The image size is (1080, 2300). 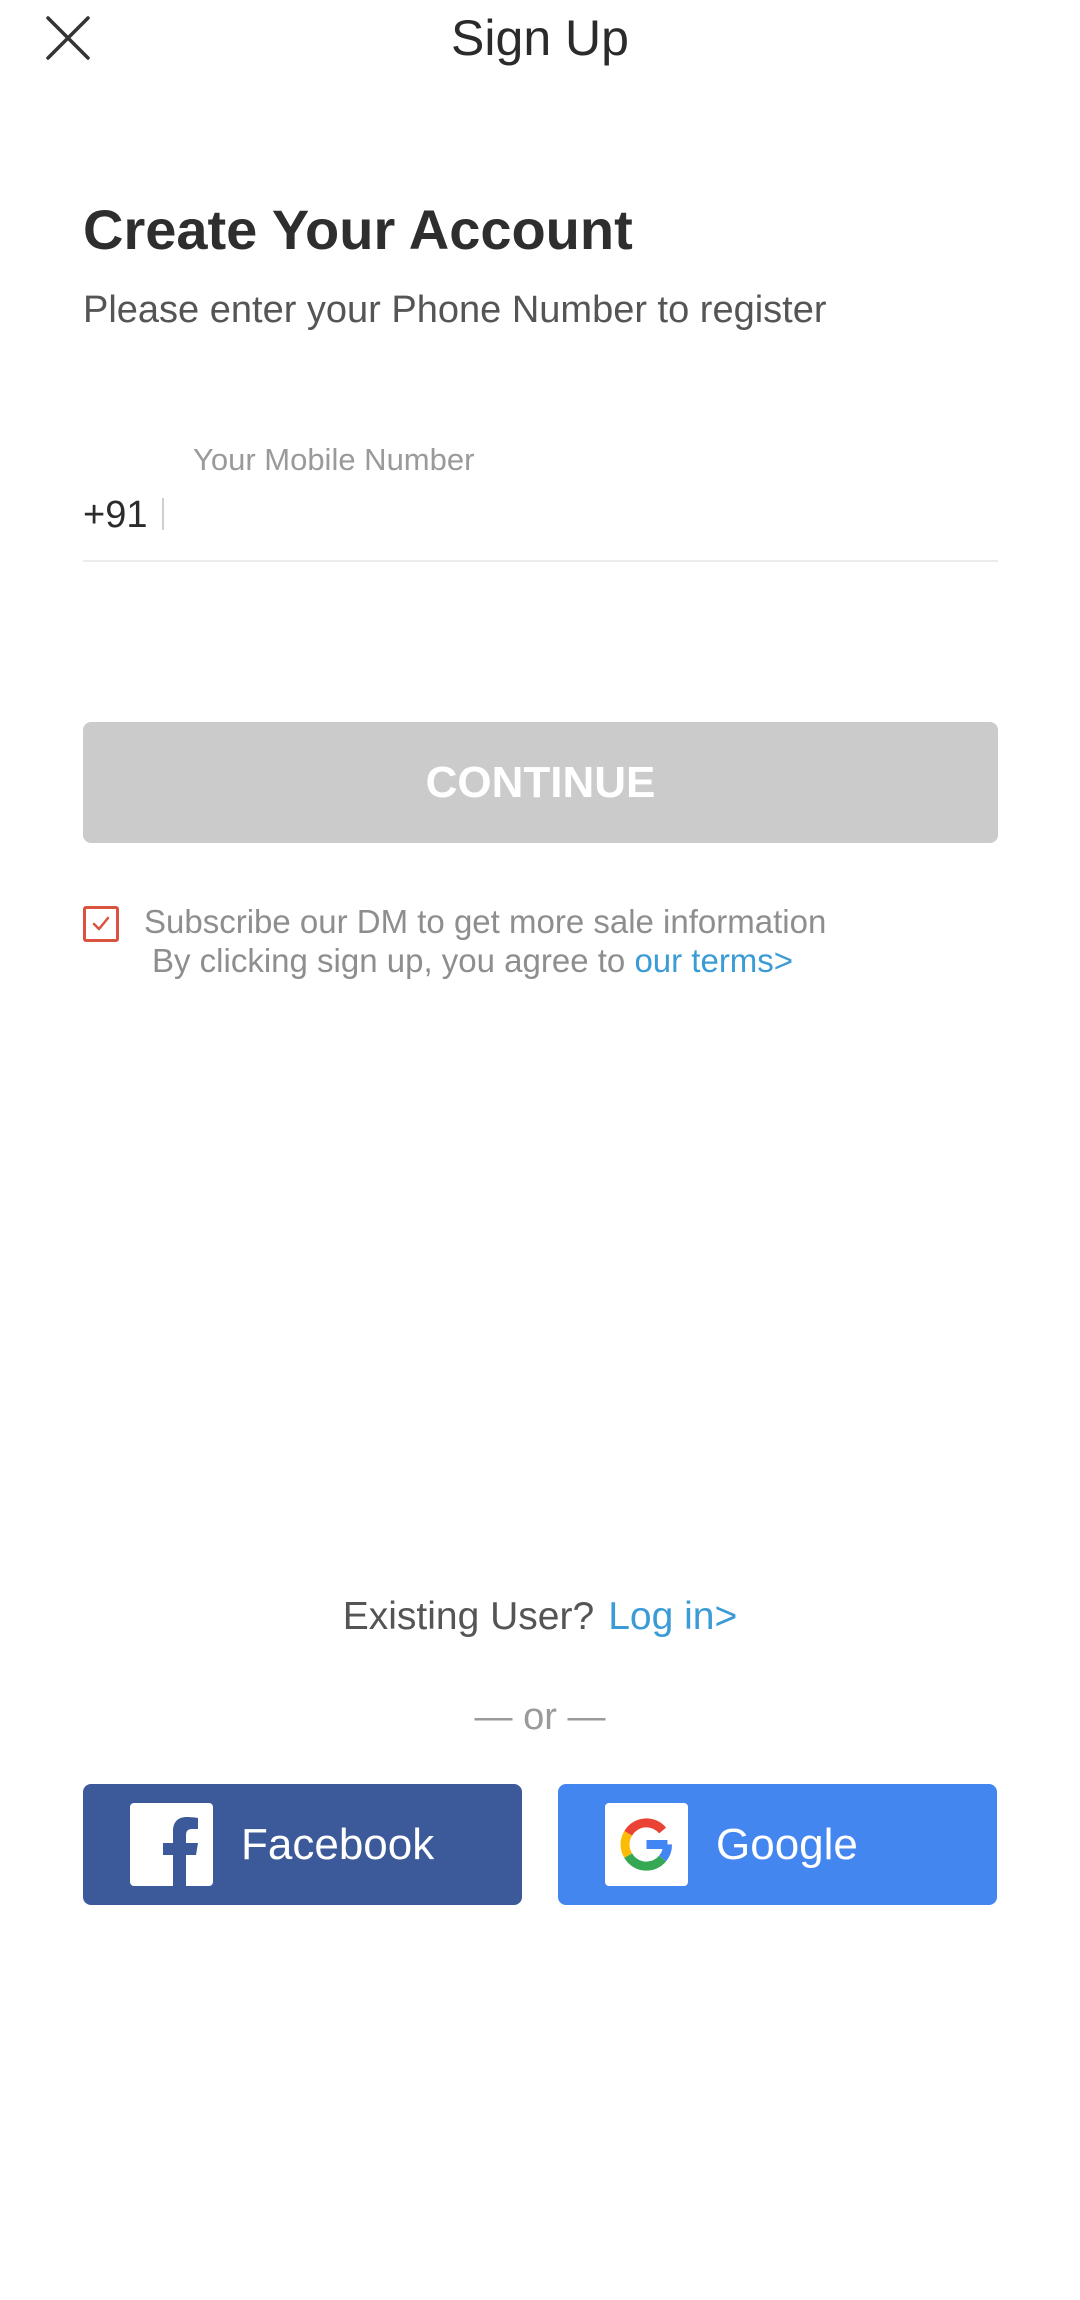 I want to click on google-login-button: Google, so click(x=777, y=1844).